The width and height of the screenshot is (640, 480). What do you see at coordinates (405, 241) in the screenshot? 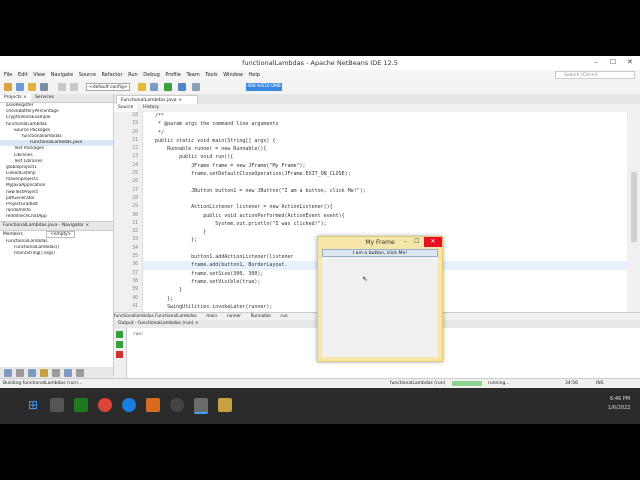
I see `jframe-minimize-button: –` at bounding box center [405, 241].